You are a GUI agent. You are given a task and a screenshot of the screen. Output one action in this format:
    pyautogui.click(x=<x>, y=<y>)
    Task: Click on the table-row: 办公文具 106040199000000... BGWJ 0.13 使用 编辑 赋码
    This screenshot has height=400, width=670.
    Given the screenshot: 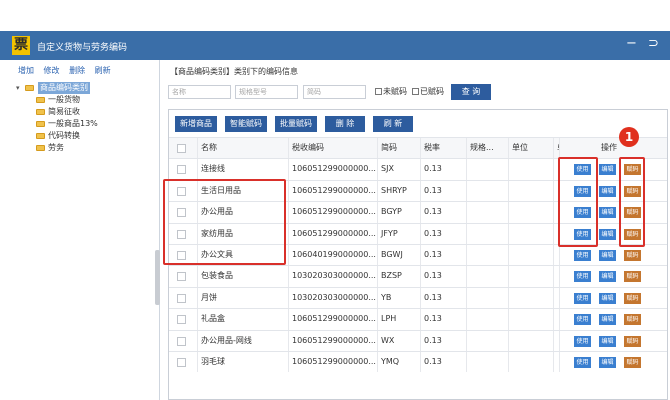 What is the action you would take?
    pyautogui.click(x=418, y=254)
    